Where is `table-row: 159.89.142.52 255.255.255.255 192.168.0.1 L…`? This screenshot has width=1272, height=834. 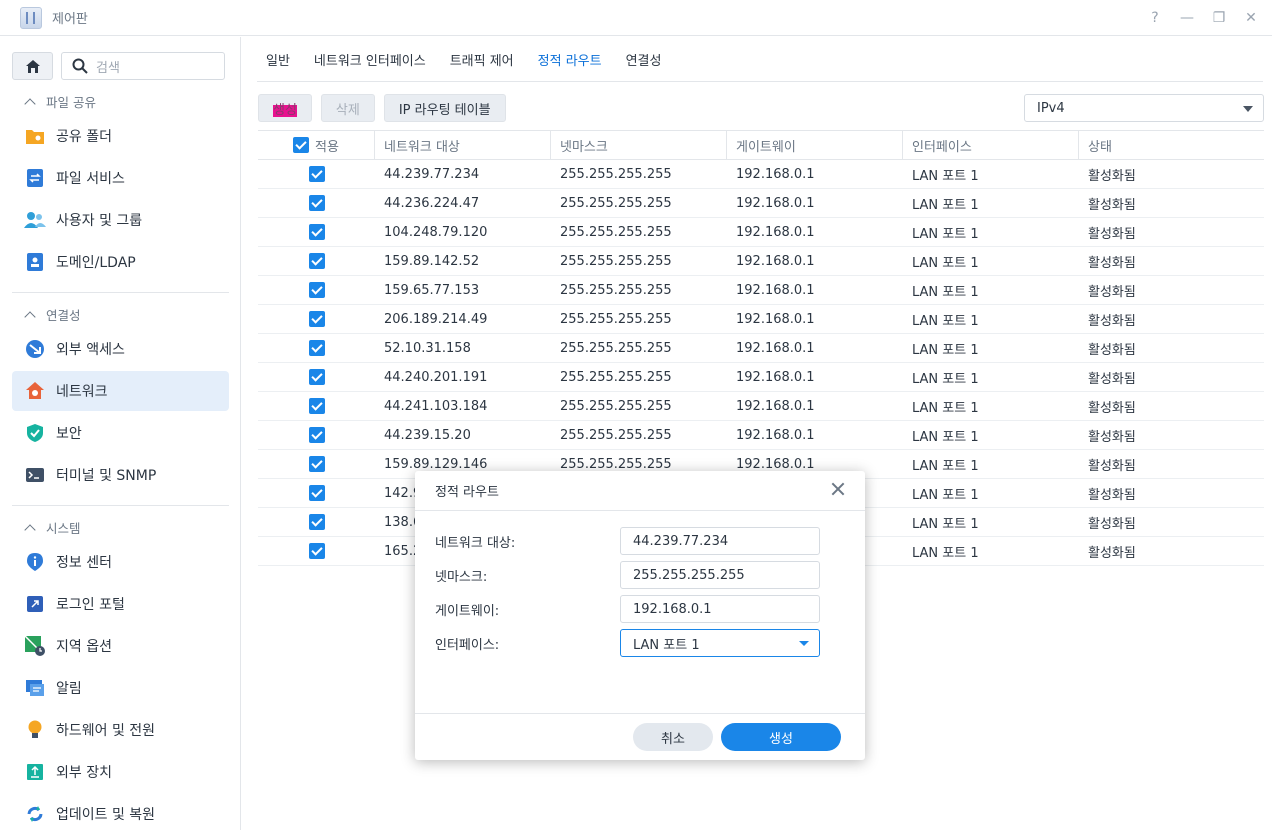 table-row: 159.89.142.52 255.255.255.255 192.168.0.1 L… is located at coordinates (761, 261).